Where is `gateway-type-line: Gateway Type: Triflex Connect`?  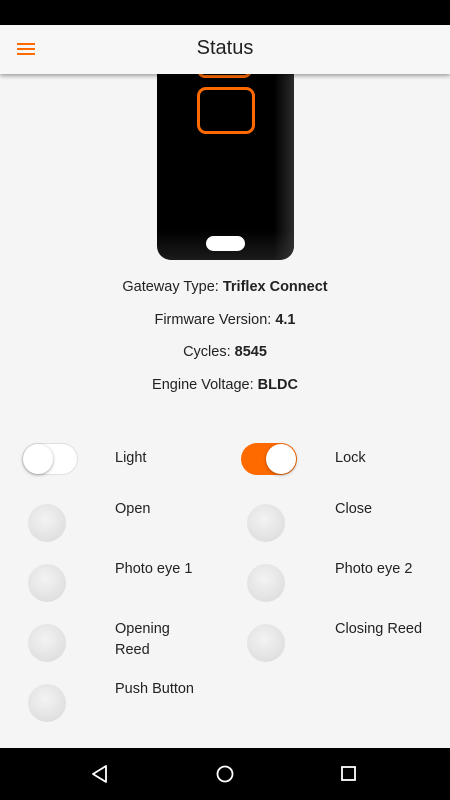 gateway-type-line: Gateway Type: Triflex Connect is located at coordinates (225, 287).